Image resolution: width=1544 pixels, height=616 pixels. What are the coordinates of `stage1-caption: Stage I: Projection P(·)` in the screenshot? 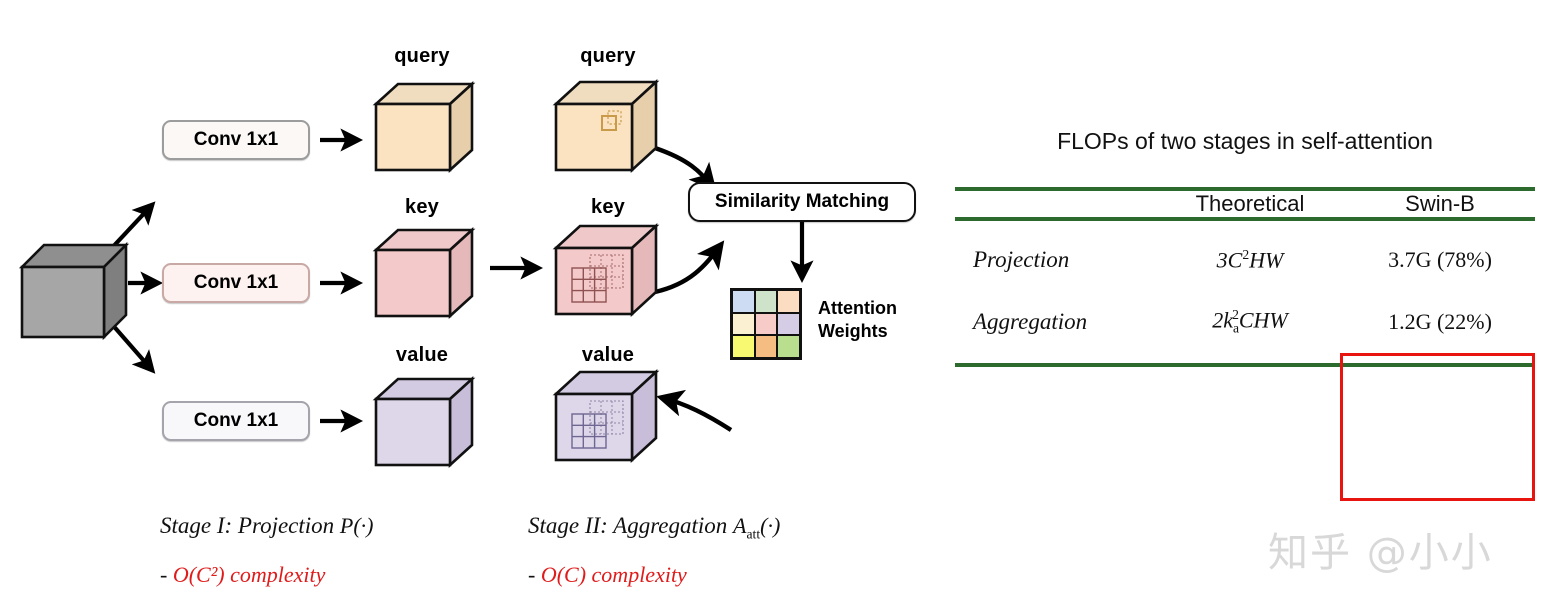 It's located at (267, 526).